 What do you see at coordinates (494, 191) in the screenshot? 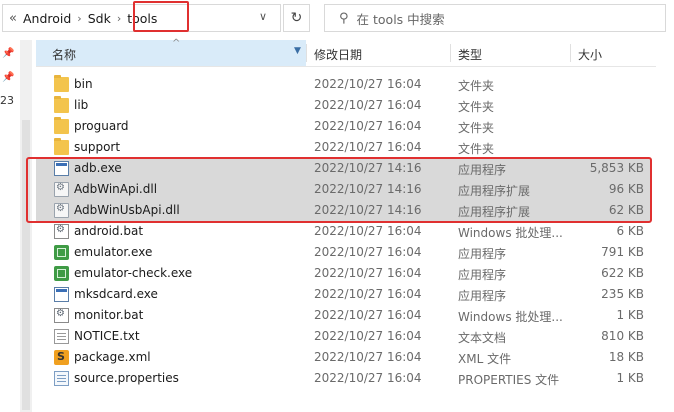
I see `file-type: 应用程序扩展` at bounding box center [494, 191].